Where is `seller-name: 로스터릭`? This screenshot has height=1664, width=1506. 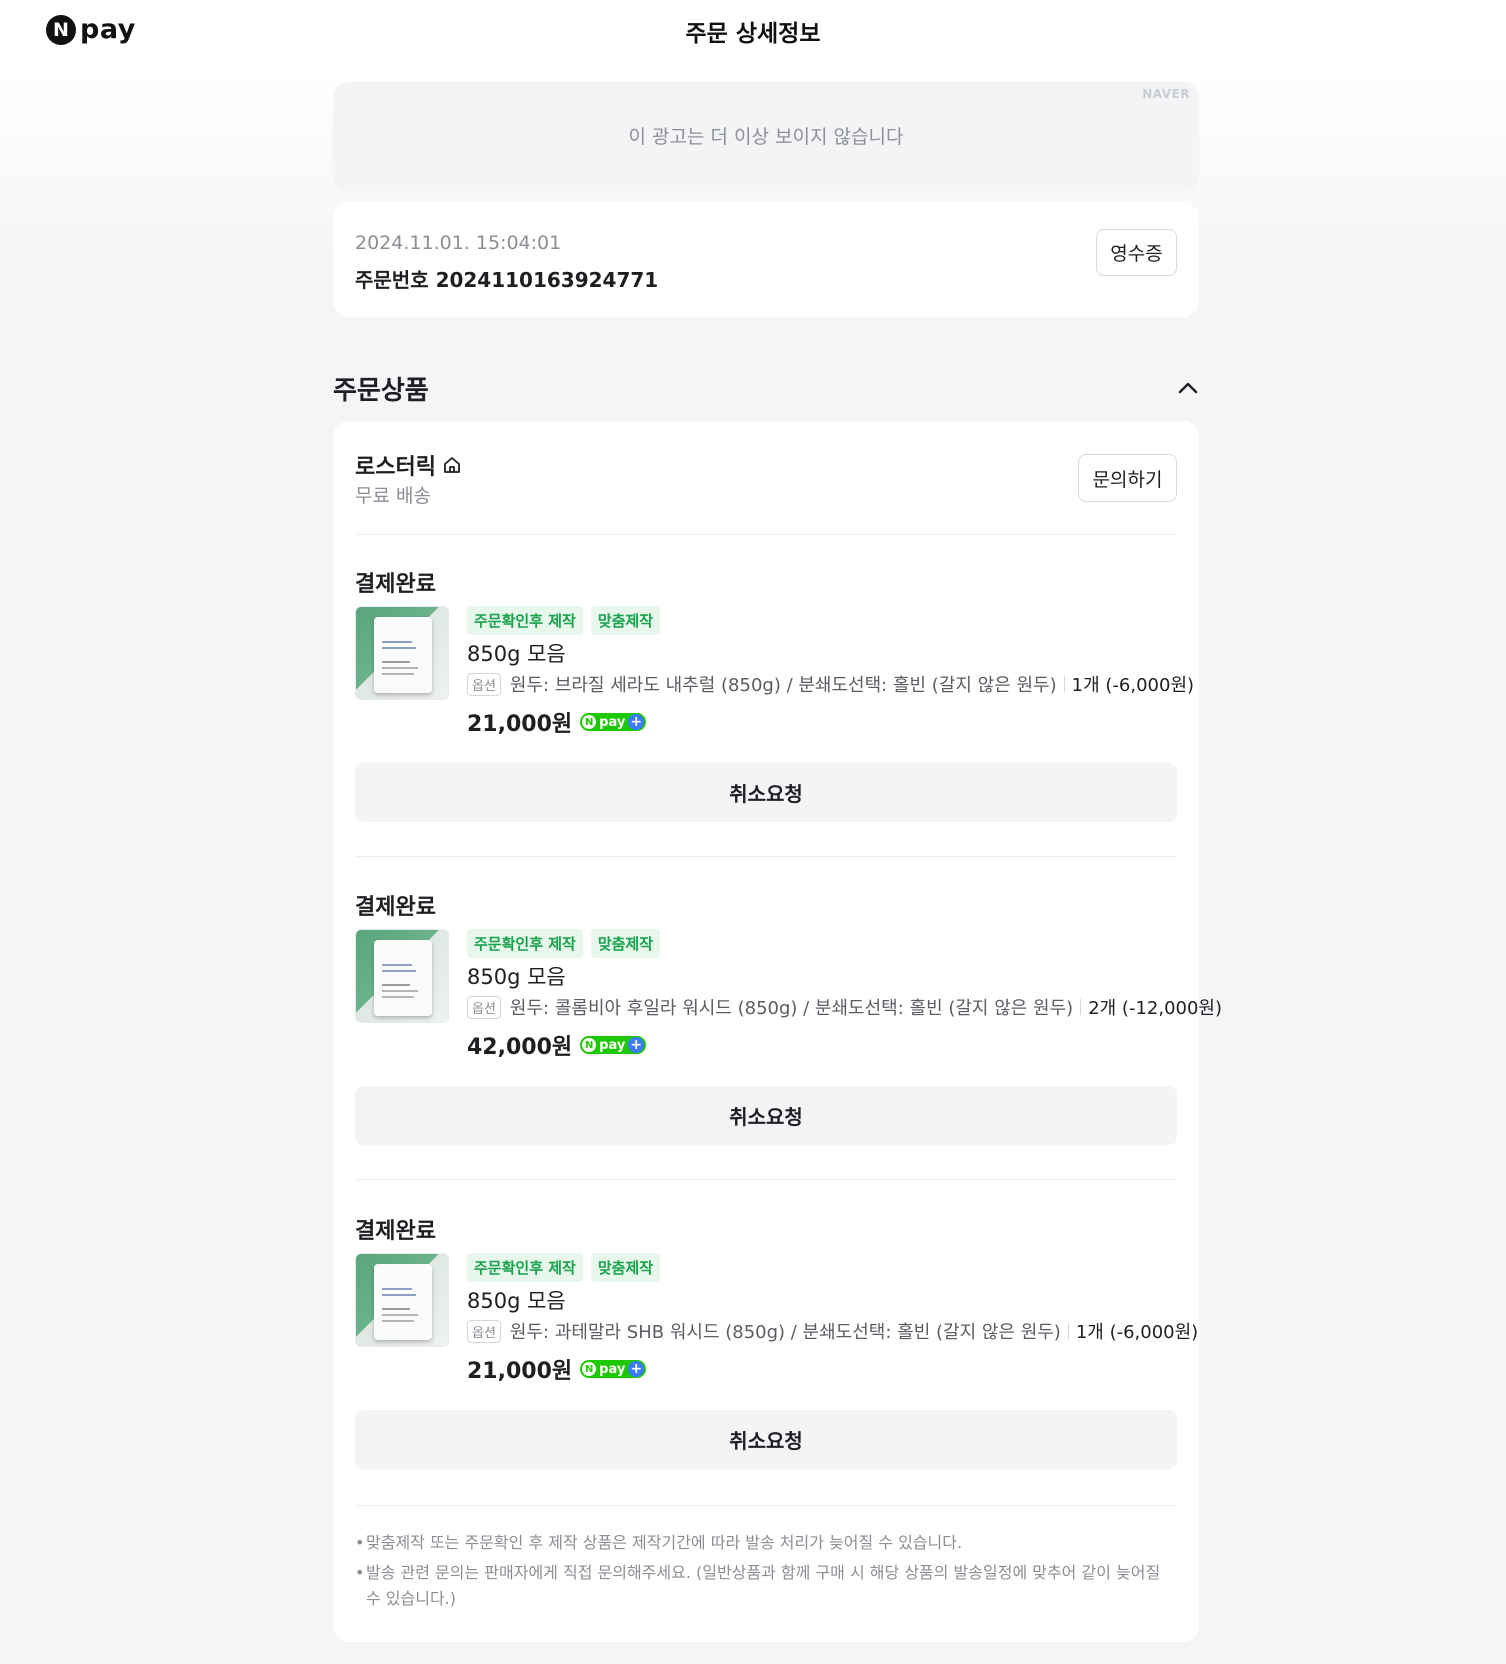 seller-name: 로스터릭 is located at coordinates (395, 467).